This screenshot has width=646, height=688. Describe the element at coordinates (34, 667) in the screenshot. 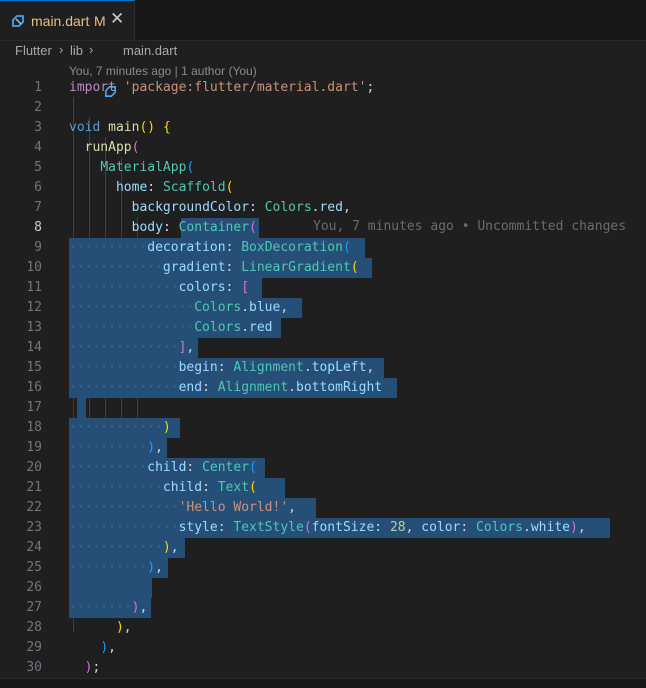

I see `line-number: 30` at that location.